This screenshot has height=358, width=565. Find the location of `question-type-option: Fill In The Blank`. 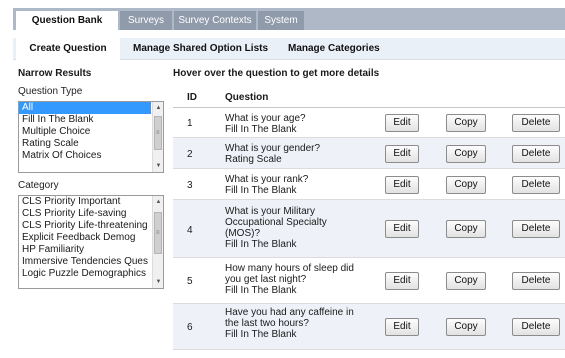

question-type-option: Fill In The Blank is located at coordinates (85, 120).